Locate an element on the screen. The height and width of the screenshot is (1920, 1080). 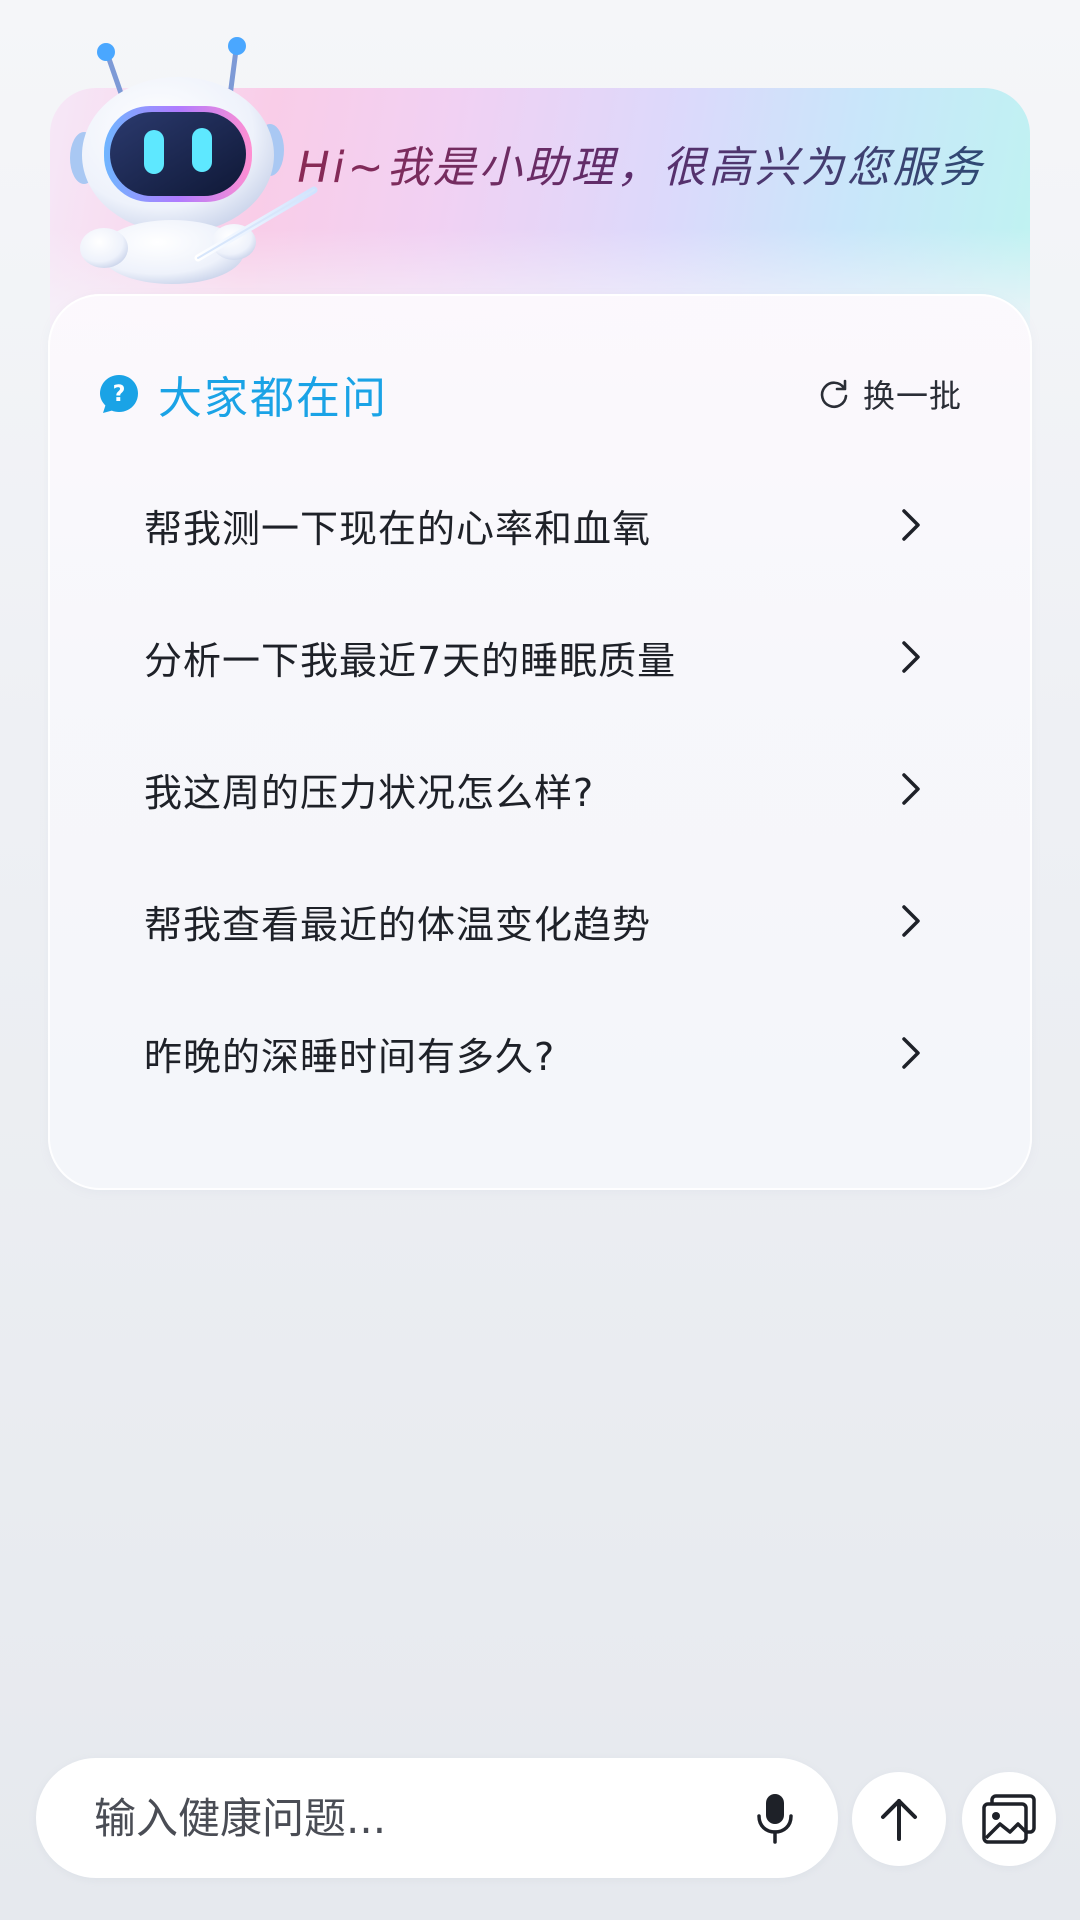
question-item: 我这周的压力状况怎么样? is located at coordinates (540, 789).